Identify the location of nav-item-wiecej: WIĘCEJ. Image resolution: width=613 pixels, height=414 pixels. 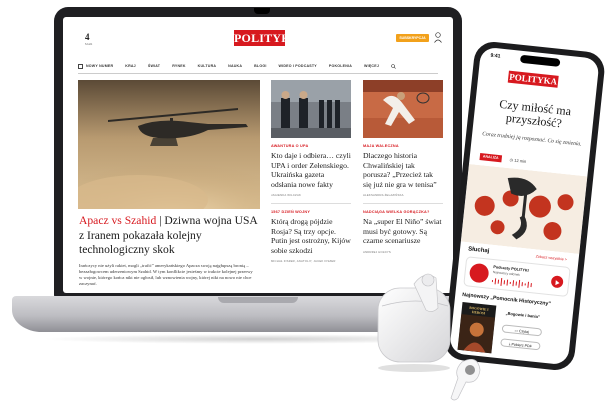
(371, 66).